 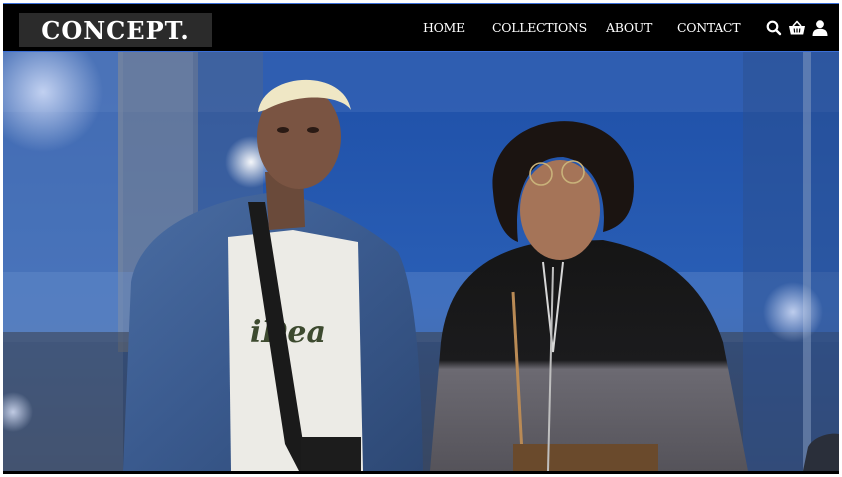 I want to click on main-nav: HOME COLLECTIONS ABOUT CONTACT, so click(x=421, y=28).